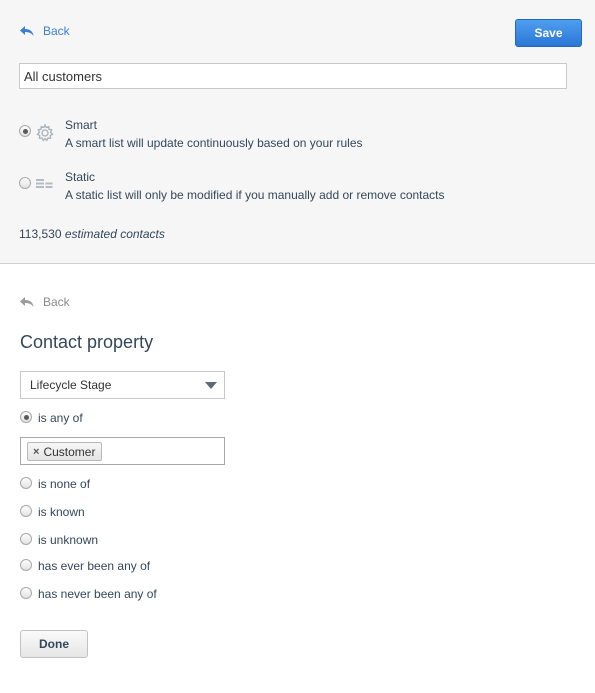 This screenshot has width=595, height=693. I want to click on property-select: Lifecycle Stage, so click(122, 385).